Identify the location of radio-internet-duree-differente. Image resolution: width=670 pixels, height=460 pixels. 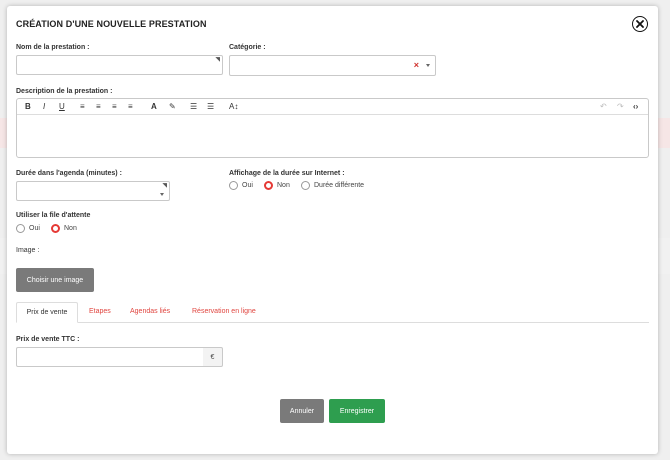
(305, 185).